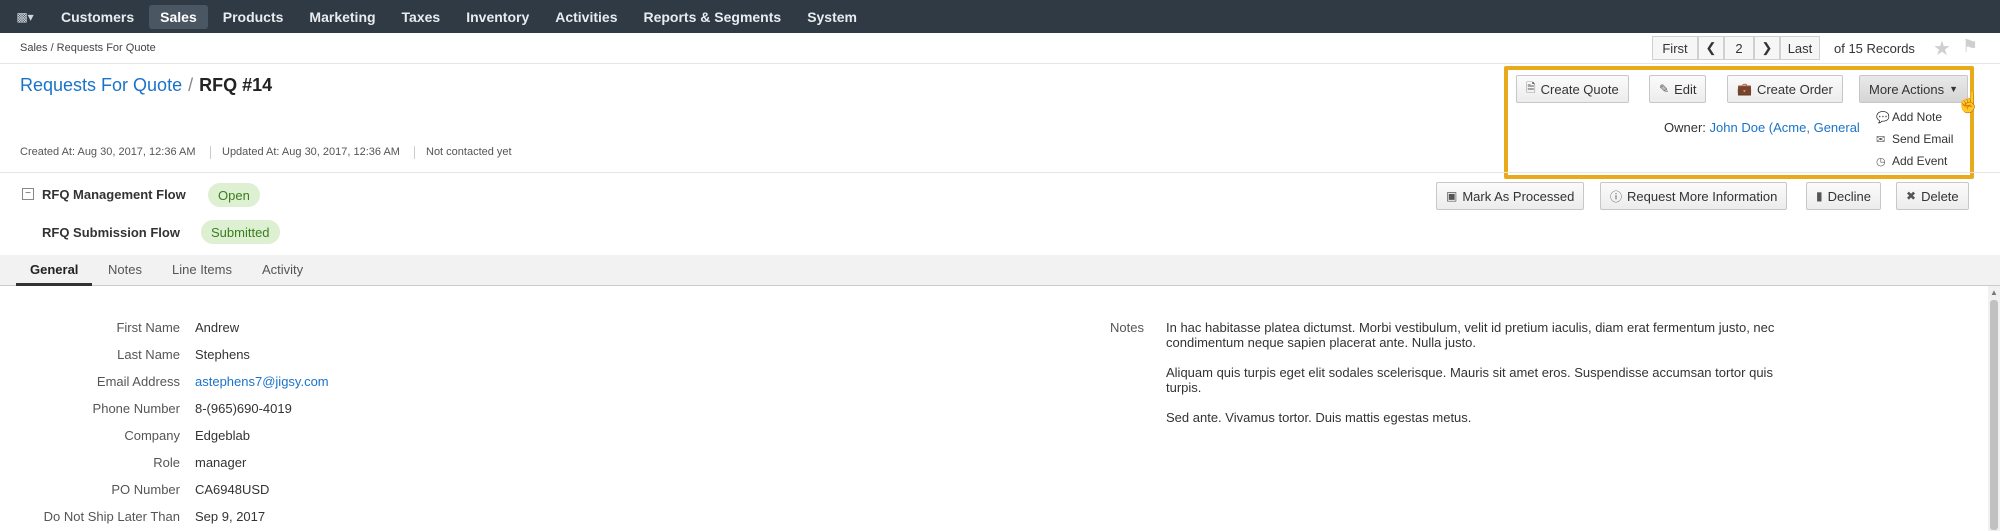 Image resolution: width=2000 pixels, height=531 pixels. What do you see at coordinates (1970, 46) in the screenshot?
I see `pin-icon: ⚑` at bounding box center [1970, 46].